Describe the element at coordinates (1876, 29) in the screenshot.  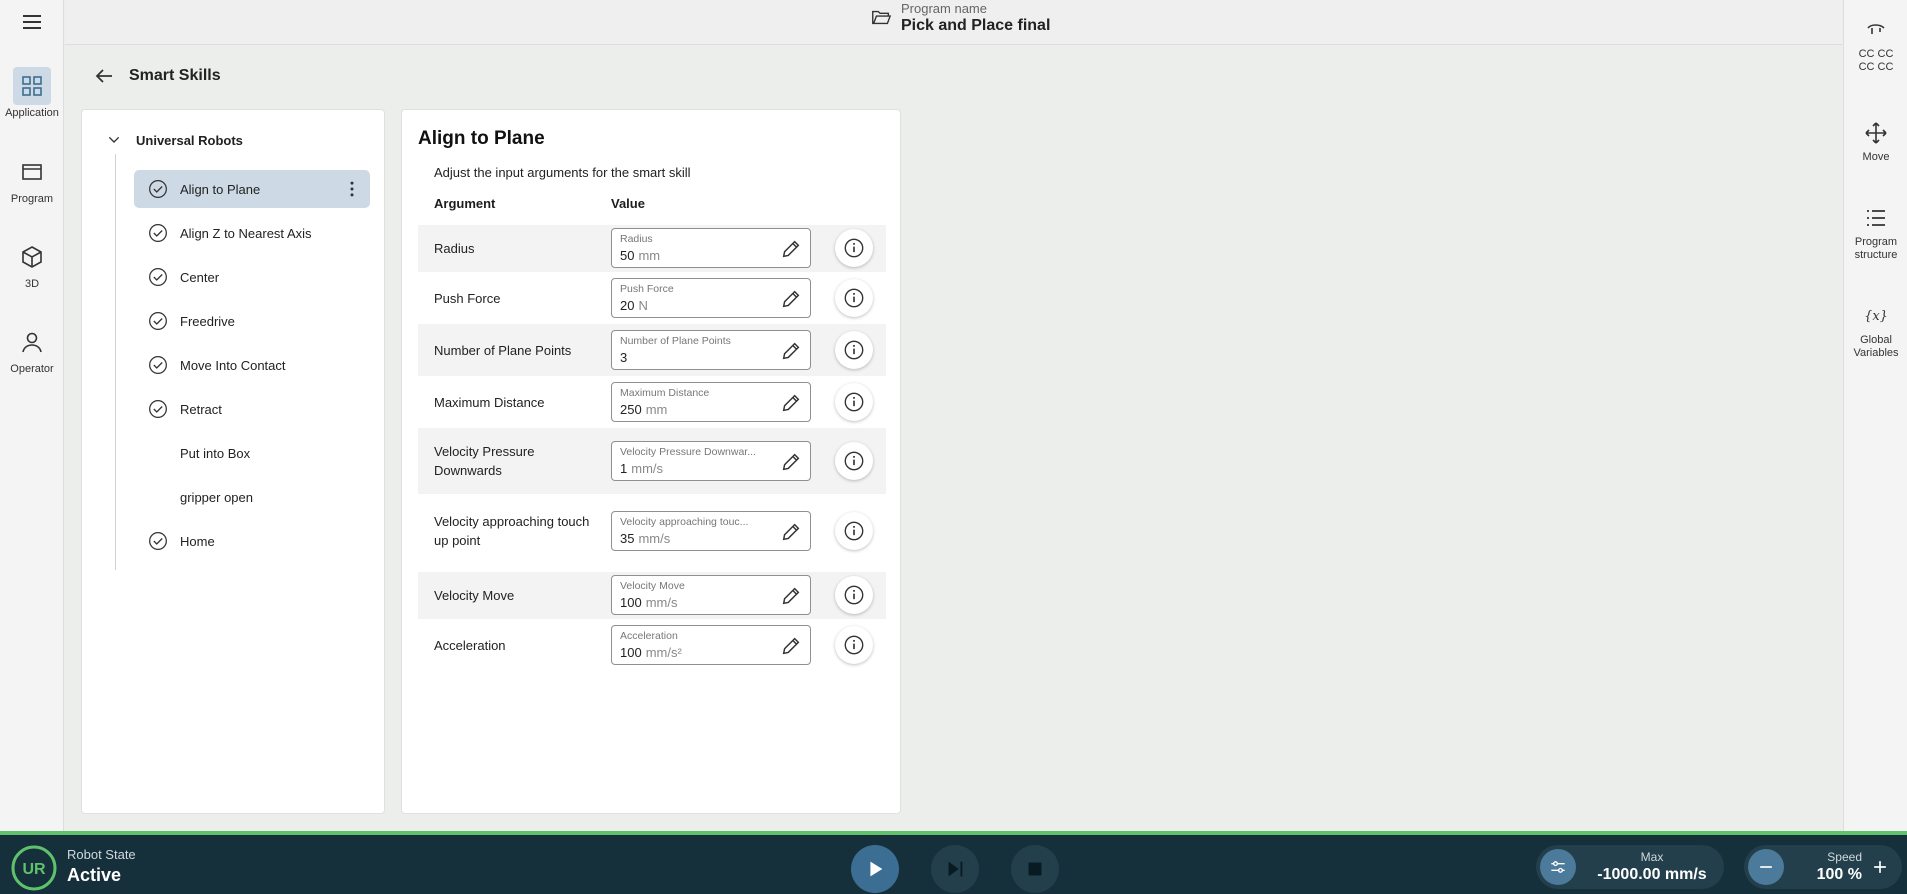
I see `gripper-icon` at that location.